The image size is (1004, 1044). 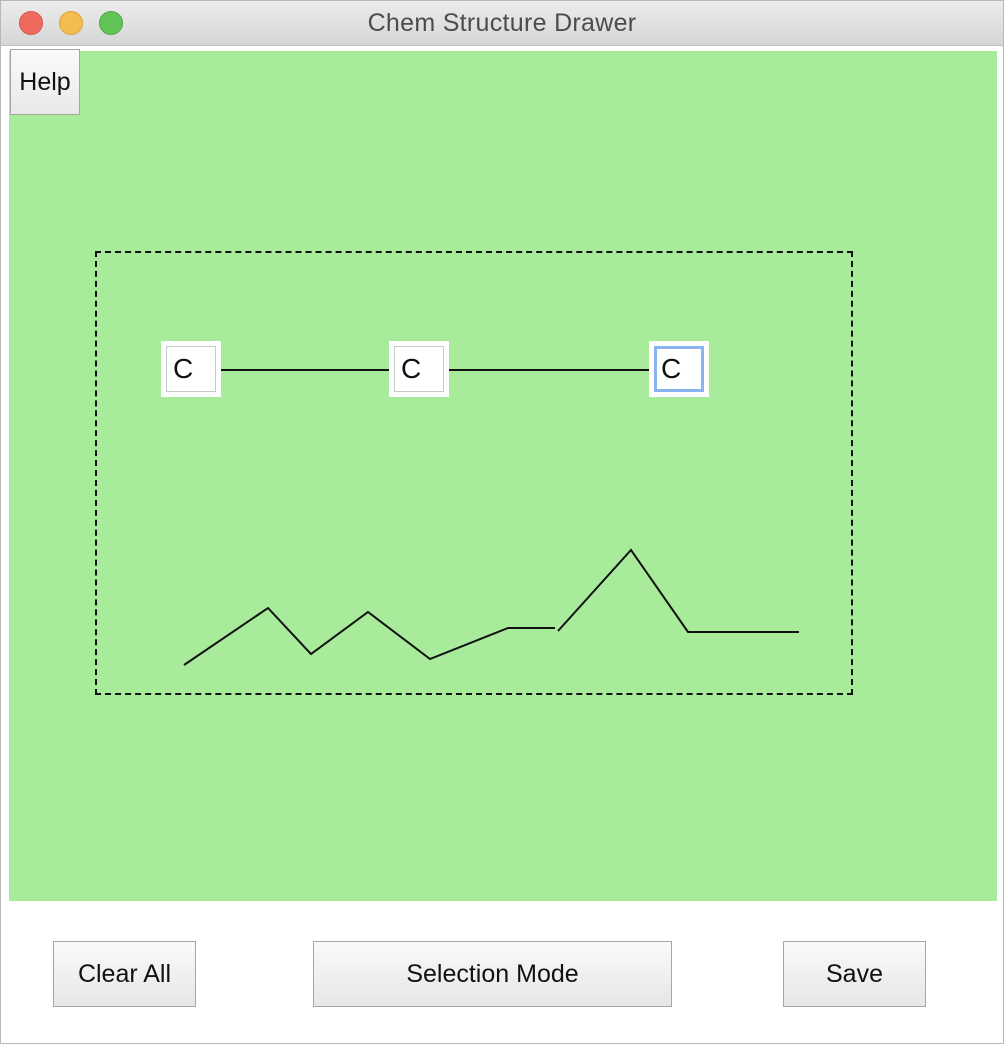 I want to click on selection-mode-button: Selection Mode, so click(x=492, y=974).